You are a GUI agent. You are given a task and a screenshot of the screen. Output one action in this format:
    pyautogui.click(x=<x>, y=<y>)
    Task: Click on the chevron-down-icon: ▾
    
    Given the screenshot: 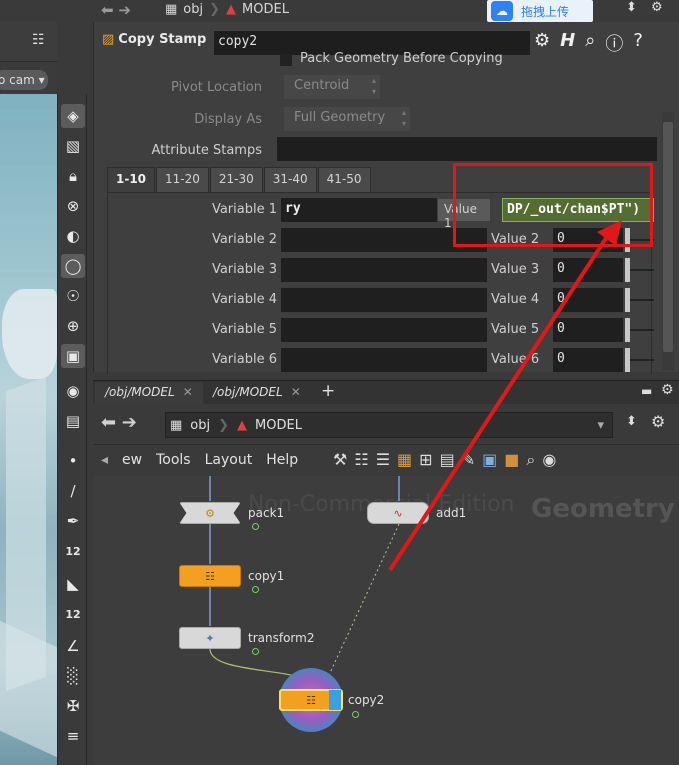 What is the action you would take?
    pyautogui.click(x=600, y=425)
    